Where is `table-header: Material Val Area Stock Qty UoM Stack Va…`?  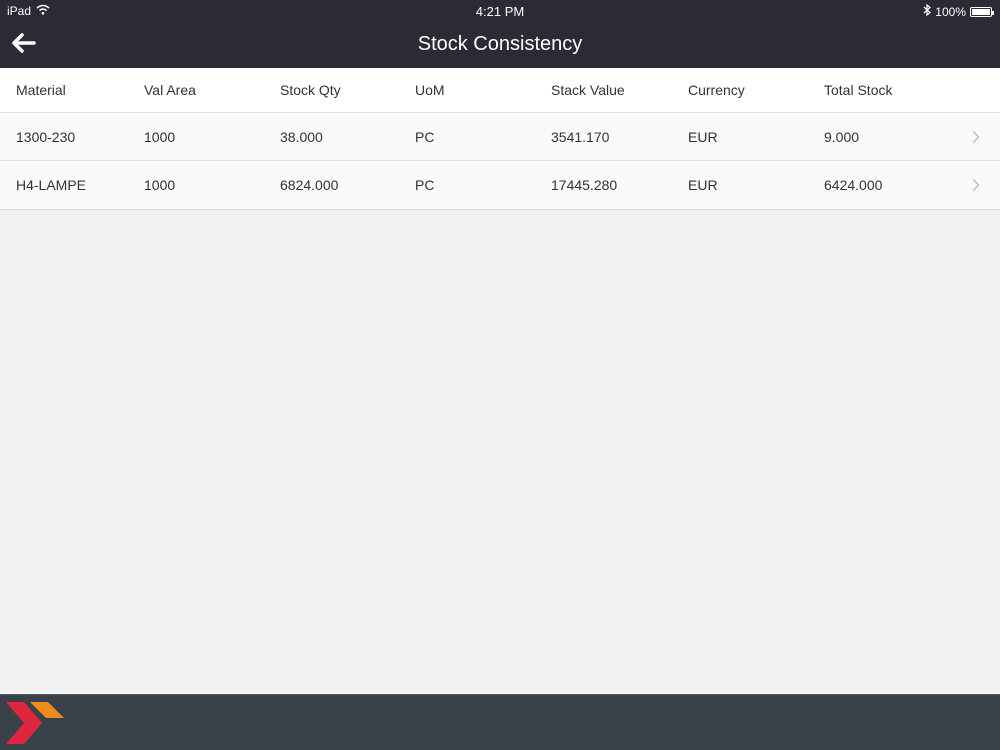 table-header: Material Val Area Stock Qty UoM Stack Va… is located at coordinates (500, 90).